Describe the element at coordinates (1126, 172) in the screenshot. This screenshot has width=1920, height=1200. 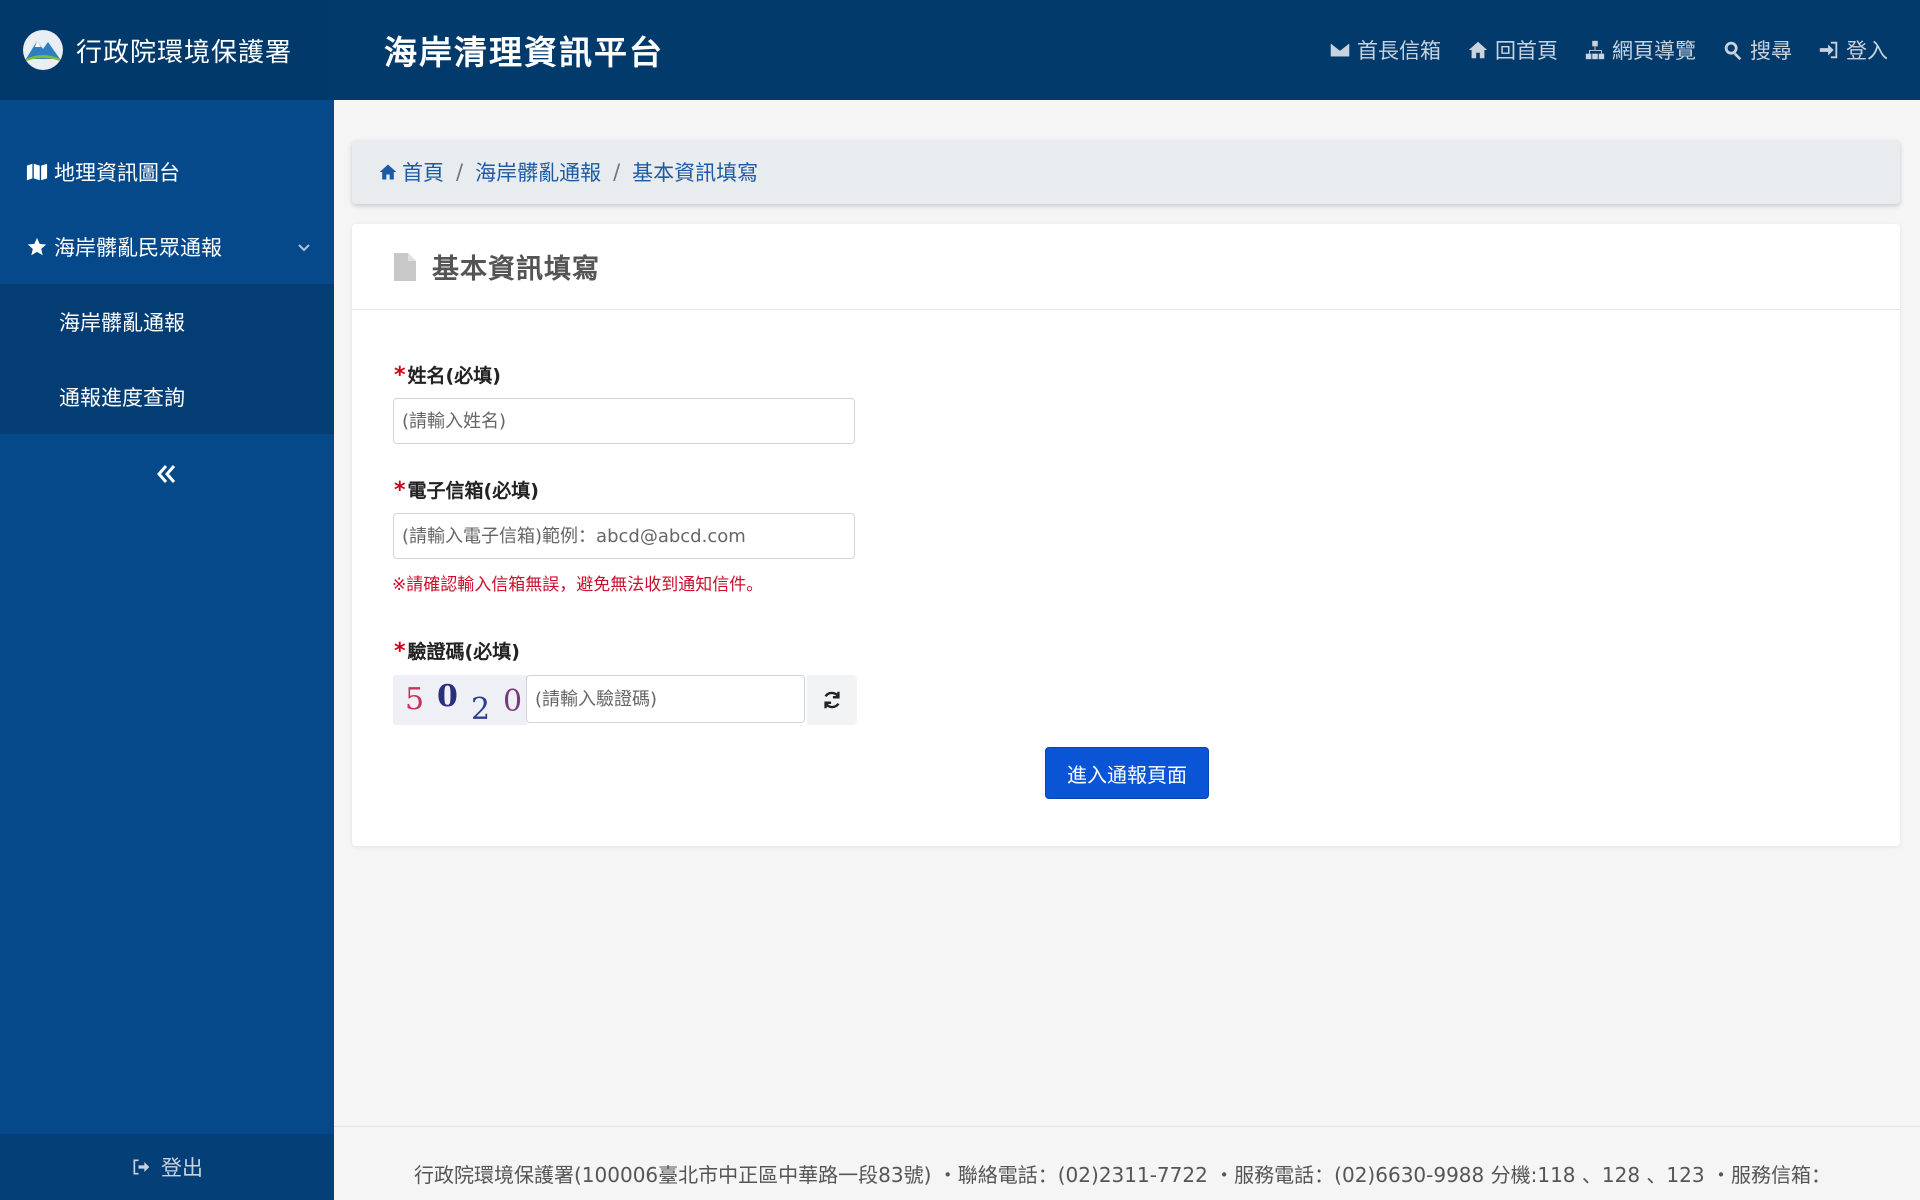
I see `breadcrumb: 首頁 / 海岸髒亂通報 / 基本資訊填寫` at that location.